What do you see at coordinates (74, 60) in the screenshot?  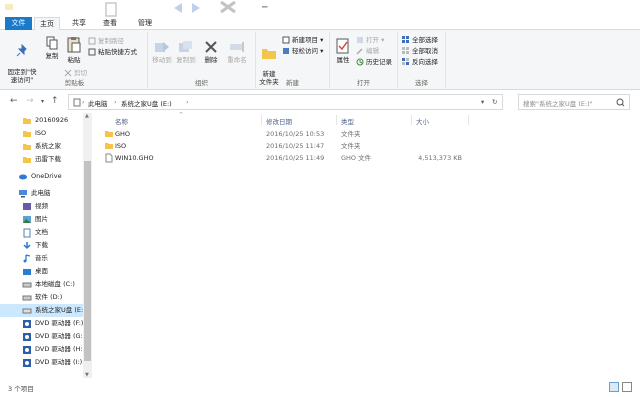 I see `paste-label: 粘贴` at bounding box center [74, 60].